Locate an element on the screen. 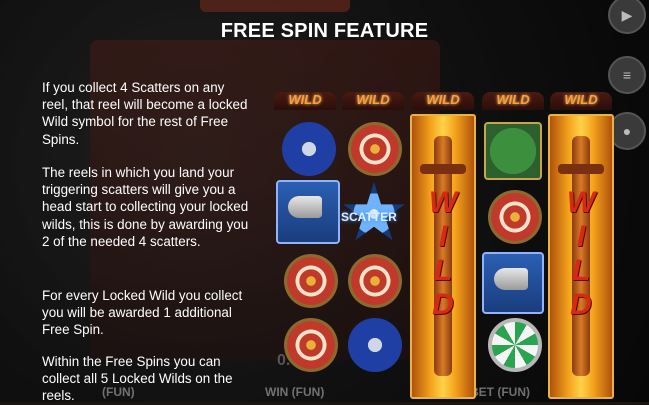 This screenshot has height=405, width=649. balance-label: (FUN) is located at coordinates (118, 392).